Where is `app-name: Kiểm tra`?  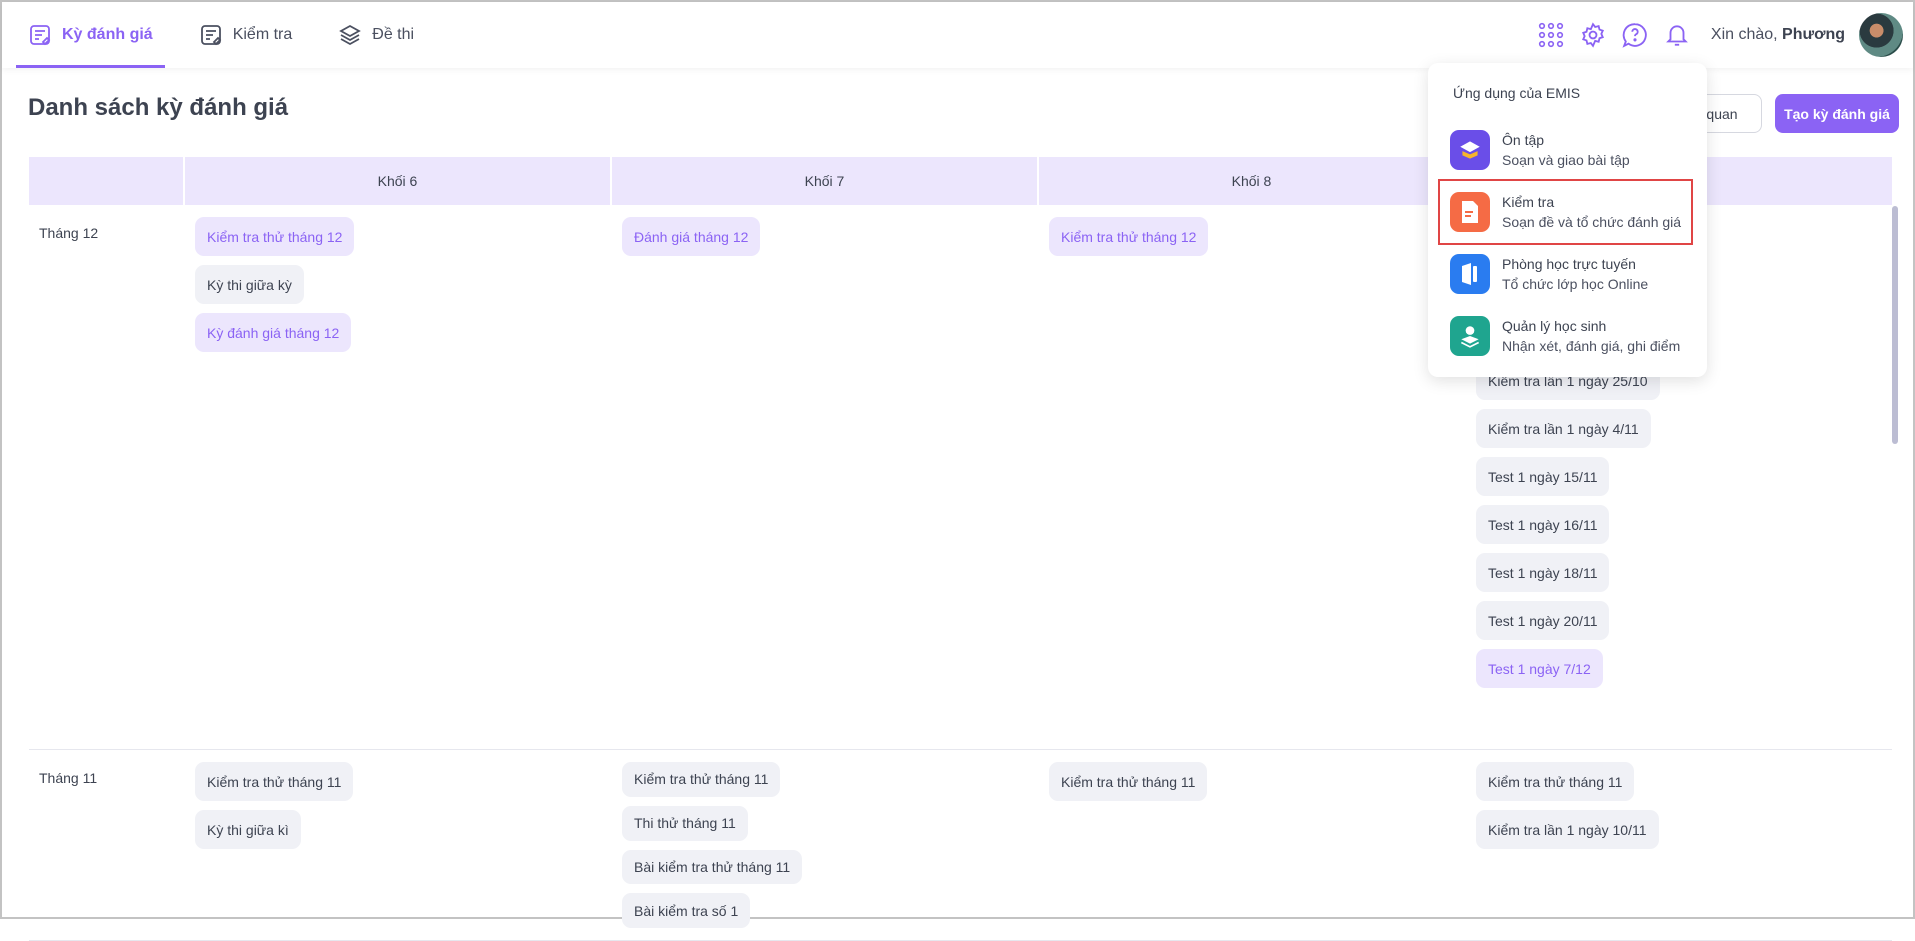
app-name: Kiểm tra is located at coordinates (1528, 202).